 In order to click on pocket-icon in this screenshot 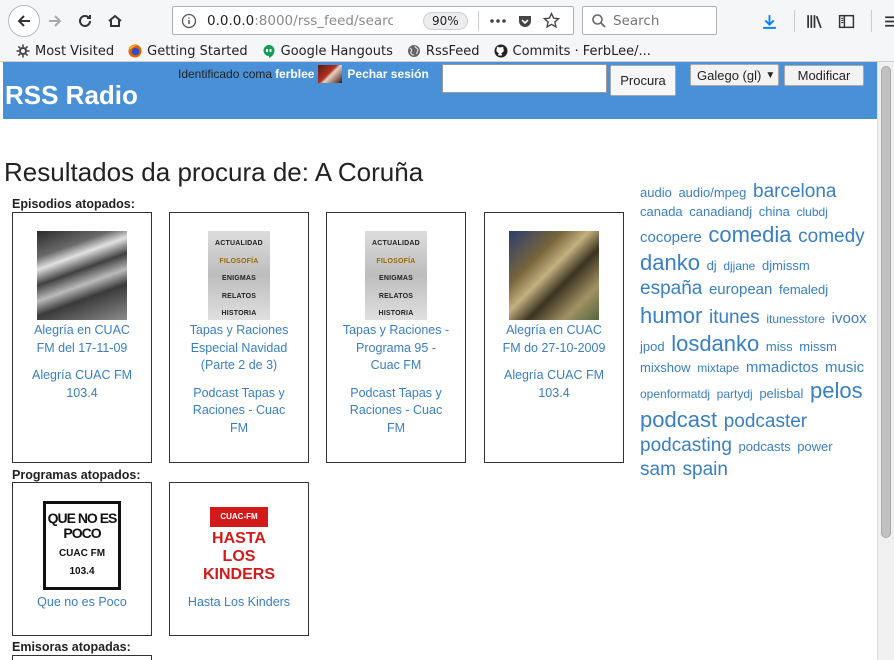, I will do `click(525, 21)`.